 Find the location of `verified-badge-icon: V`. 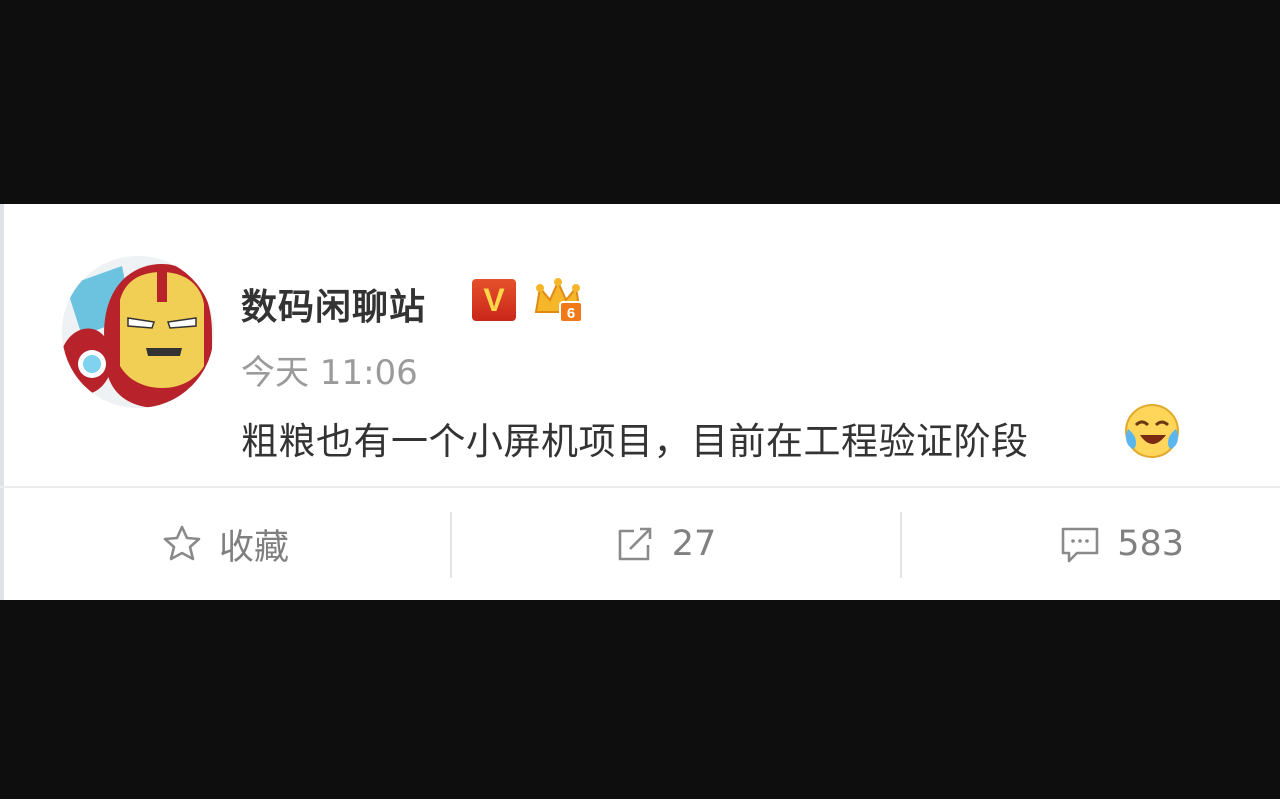

verified-badge-icon: V is located at coordinates (494, 300).